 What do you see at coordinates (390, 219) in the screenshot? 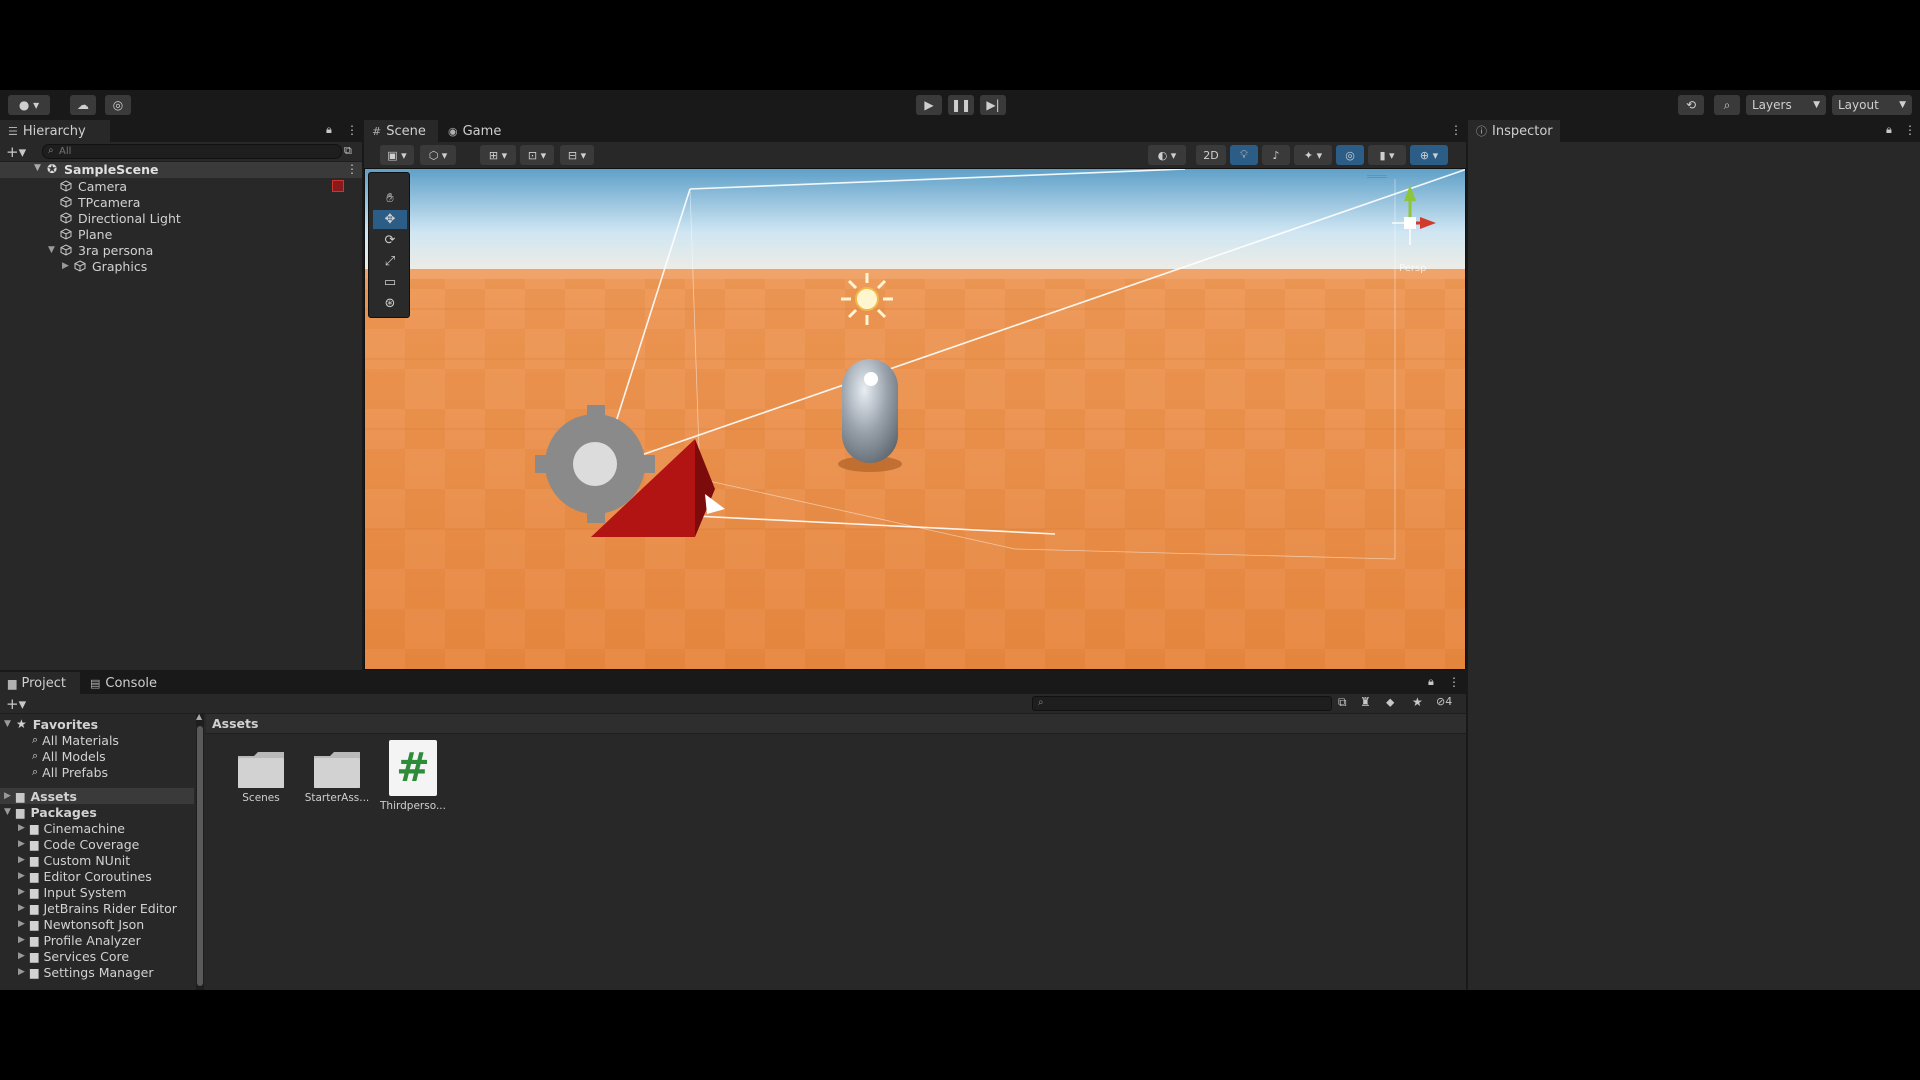
I see `move-tool: ✥` at bounding box center [390, 219].